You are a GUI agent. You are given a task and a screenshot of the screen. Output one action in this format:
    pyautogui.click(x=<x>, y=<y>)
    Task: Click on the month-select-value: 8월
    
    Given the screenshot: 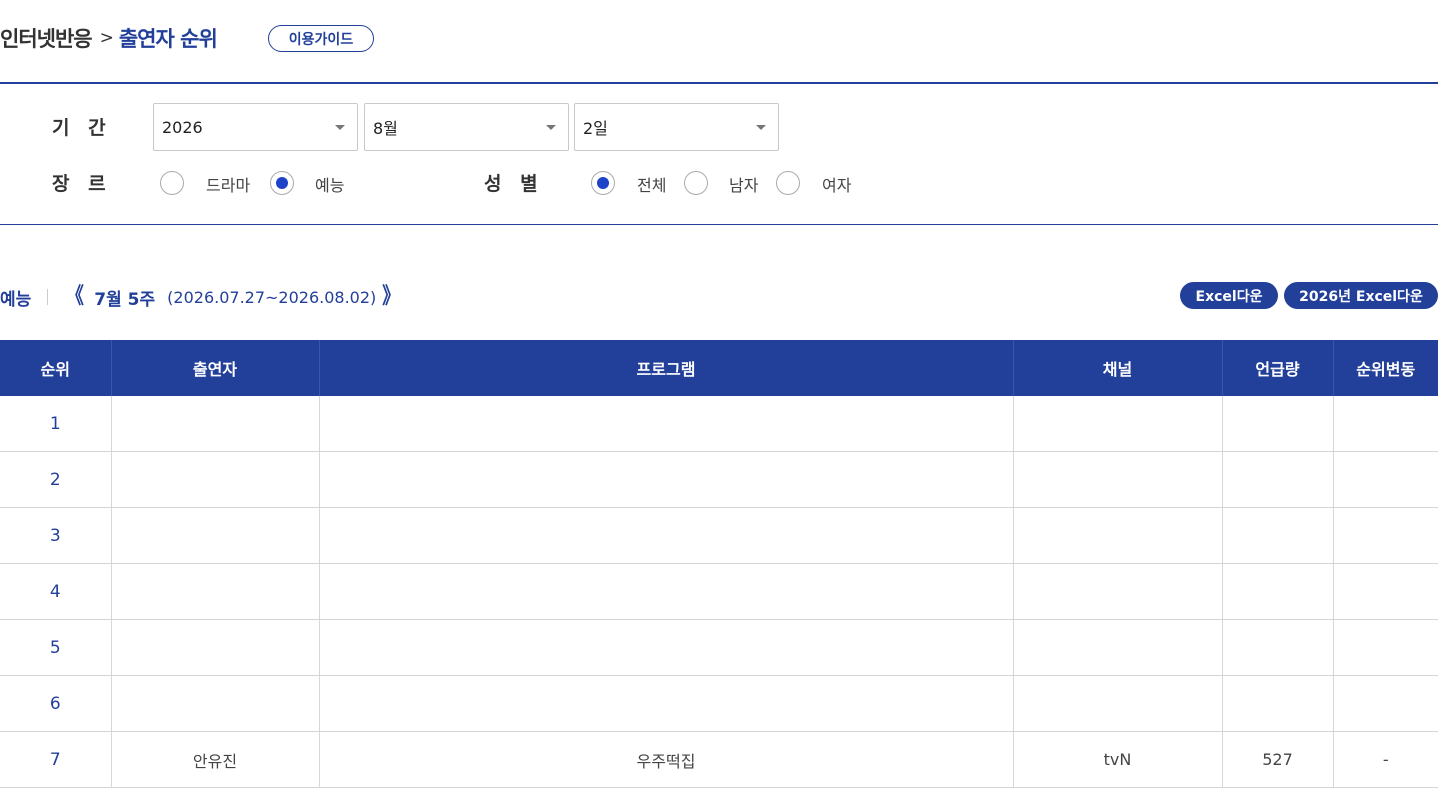 What is the action you would take?
    pyautogui.click(x=385, y=128)
    